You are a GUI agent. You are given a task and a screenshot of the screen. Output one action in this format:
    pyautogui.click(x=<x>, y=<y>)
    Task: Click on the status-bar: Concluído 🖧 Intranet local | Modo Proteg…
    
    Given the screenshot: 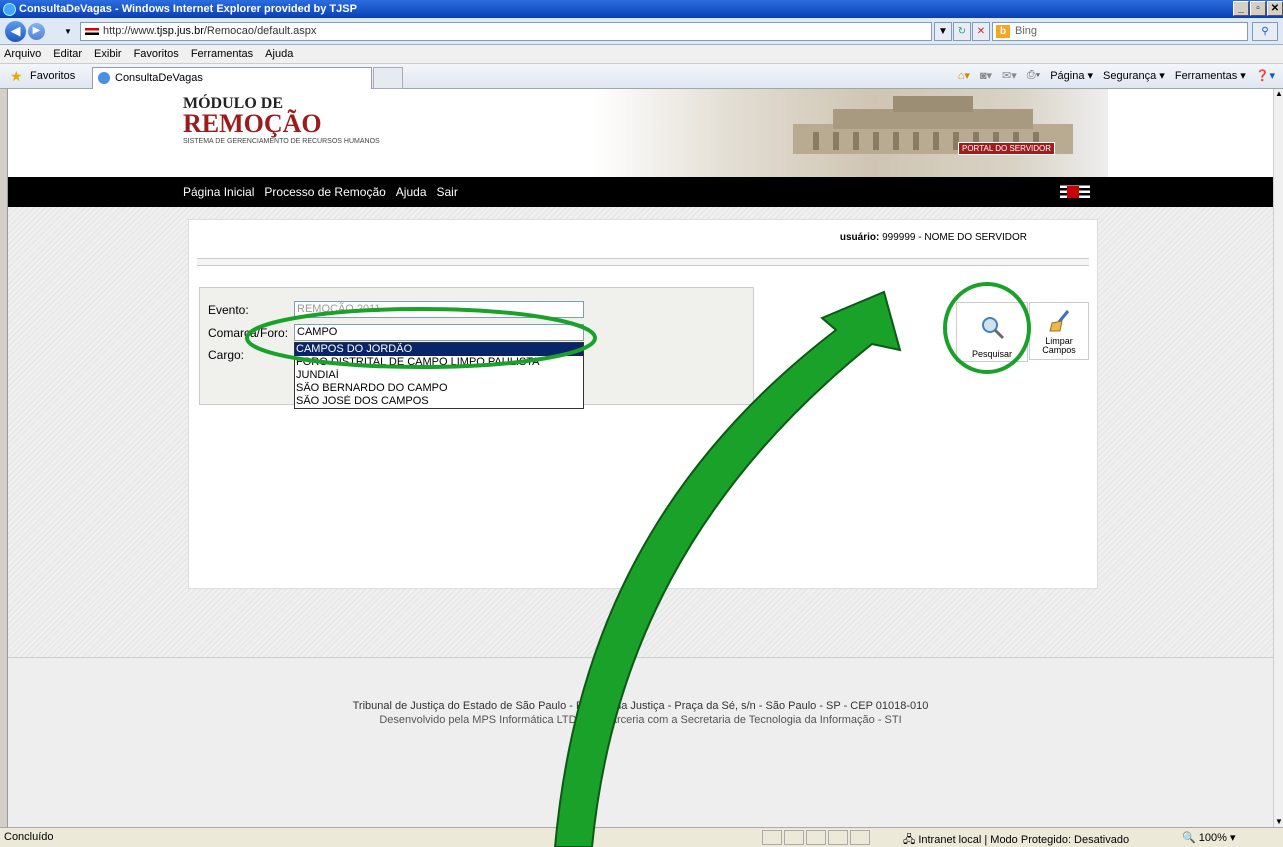 What is the action you would take?
    pyautogui.click(x=641, y=837)
    